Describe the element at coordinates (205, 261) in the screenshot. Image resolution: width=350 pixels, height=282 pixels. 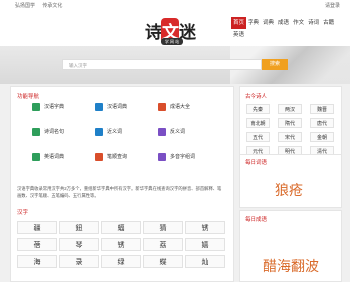
I see `char-cell: 灿` at that location.